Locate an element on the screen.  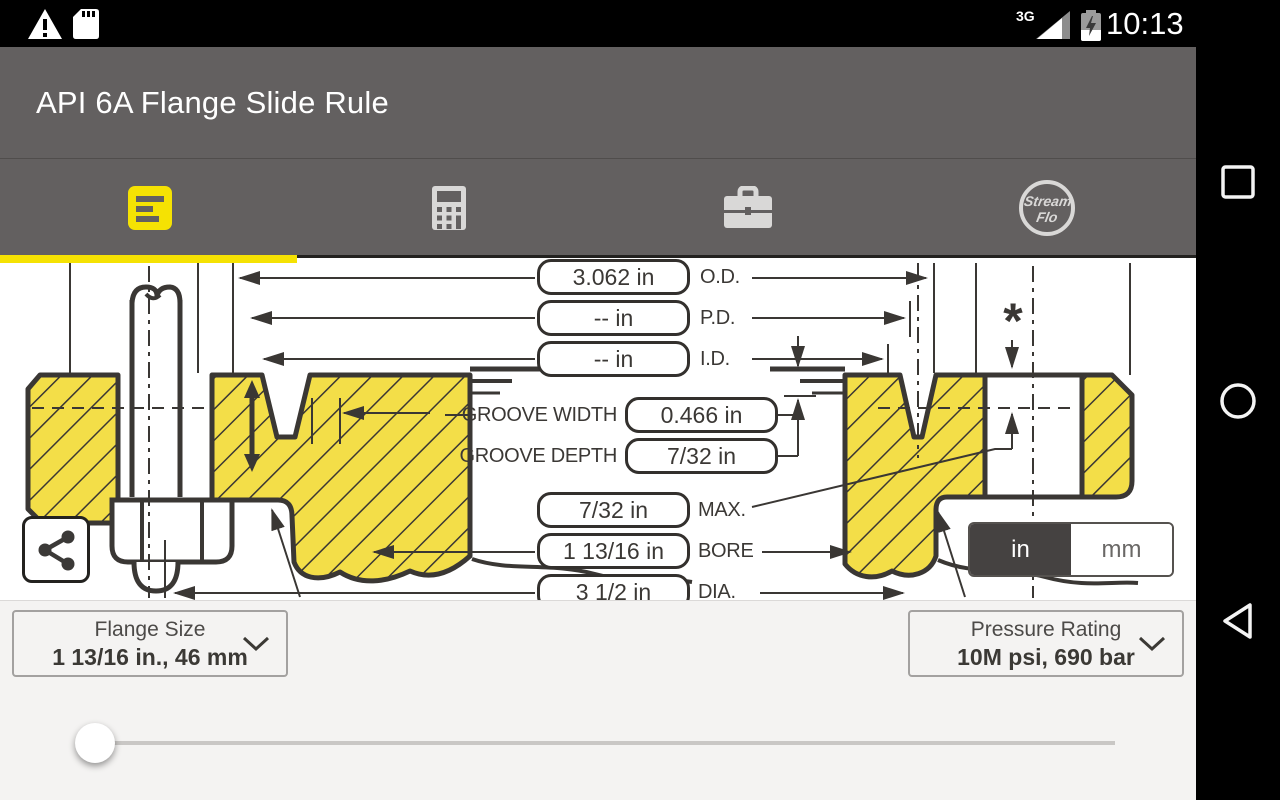
flange-size-label: Flange Size is located at coordinates (150, 629).